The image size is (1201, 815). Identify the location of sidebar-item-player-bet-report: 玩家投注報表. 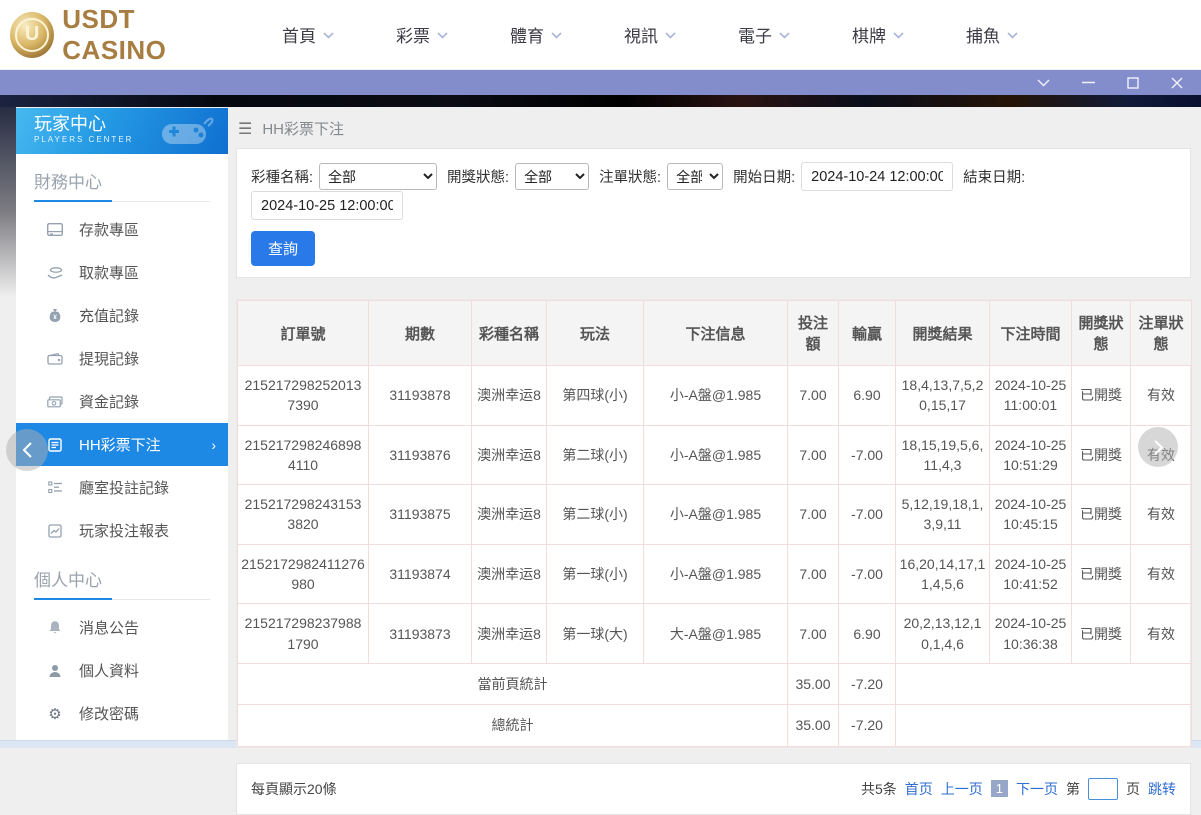
(122, 530).